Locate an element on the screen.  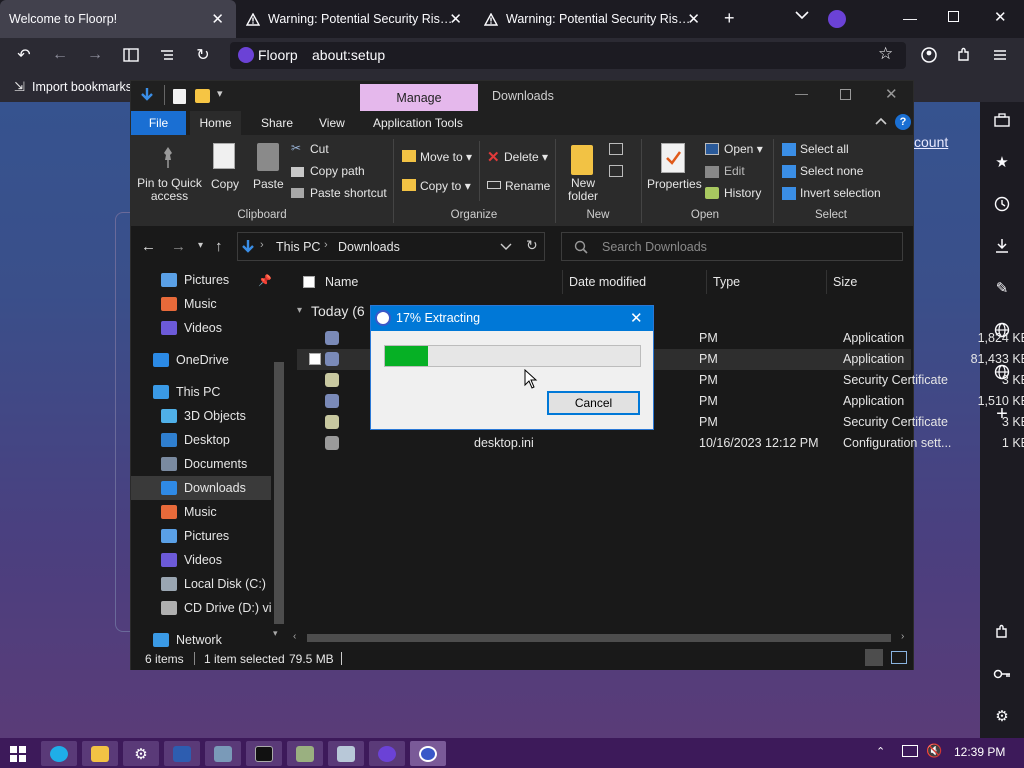
account-link: count is located at coordinates (931, 142).